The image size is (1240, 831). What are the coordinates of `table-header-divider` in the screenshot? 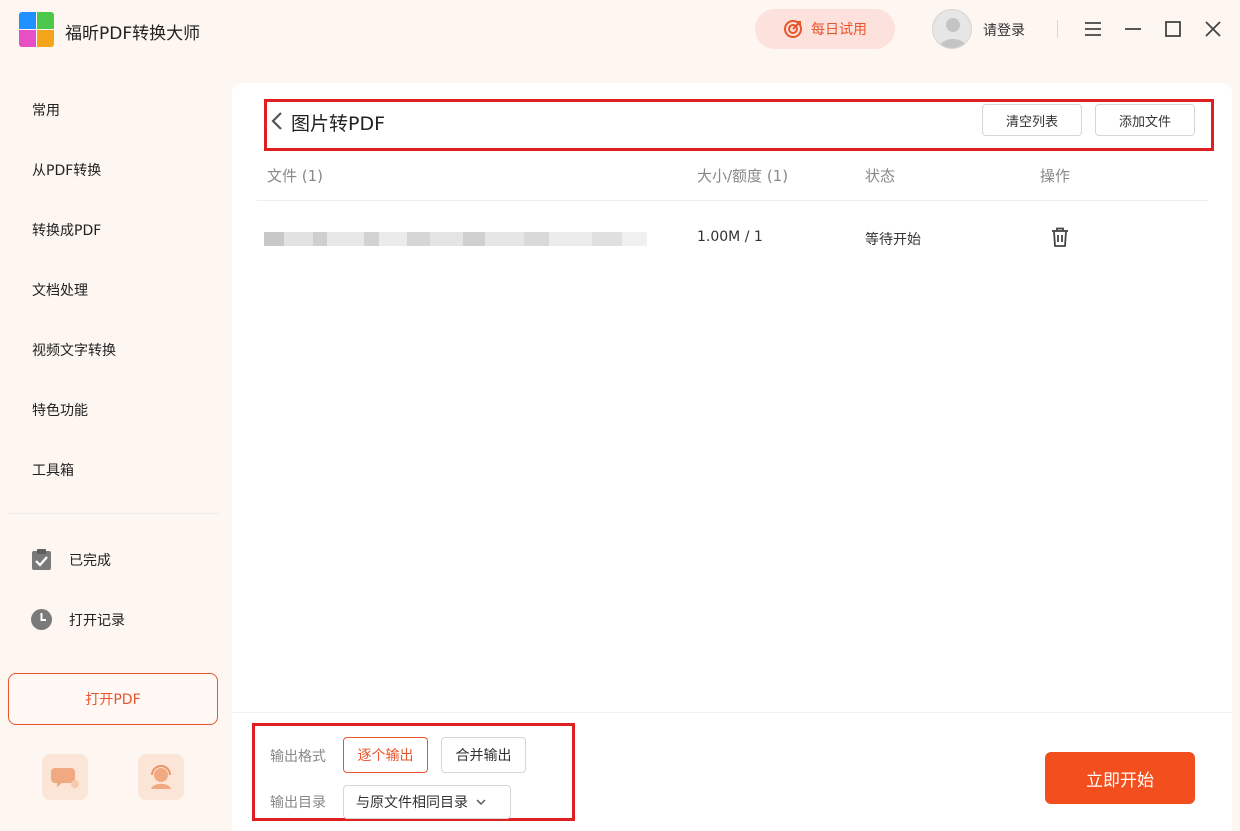 It's located at (732, 200).